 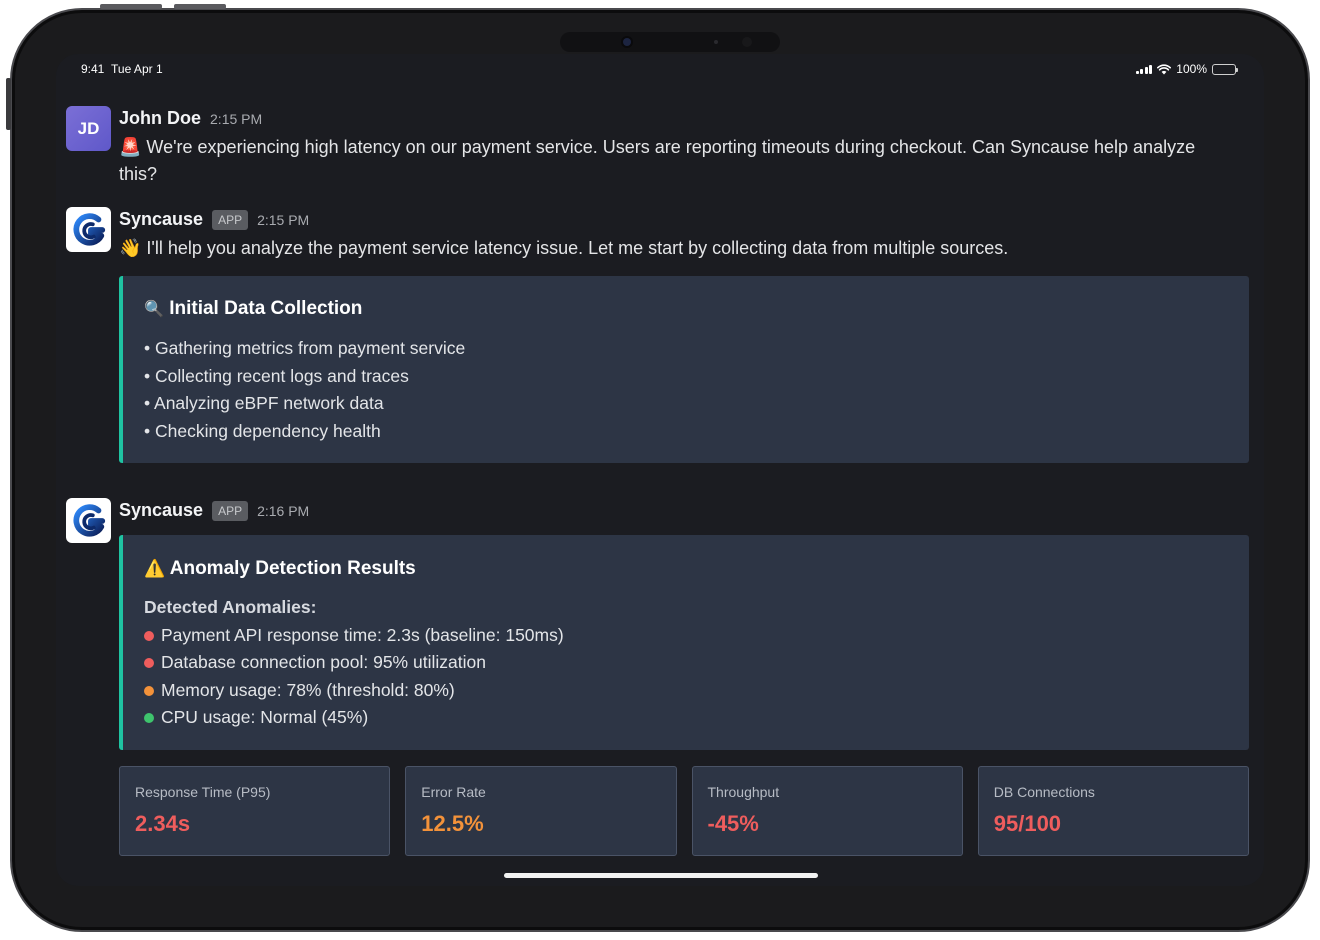 I want to click on waving-hand-icon: 👋, so click(x=130, y=248).